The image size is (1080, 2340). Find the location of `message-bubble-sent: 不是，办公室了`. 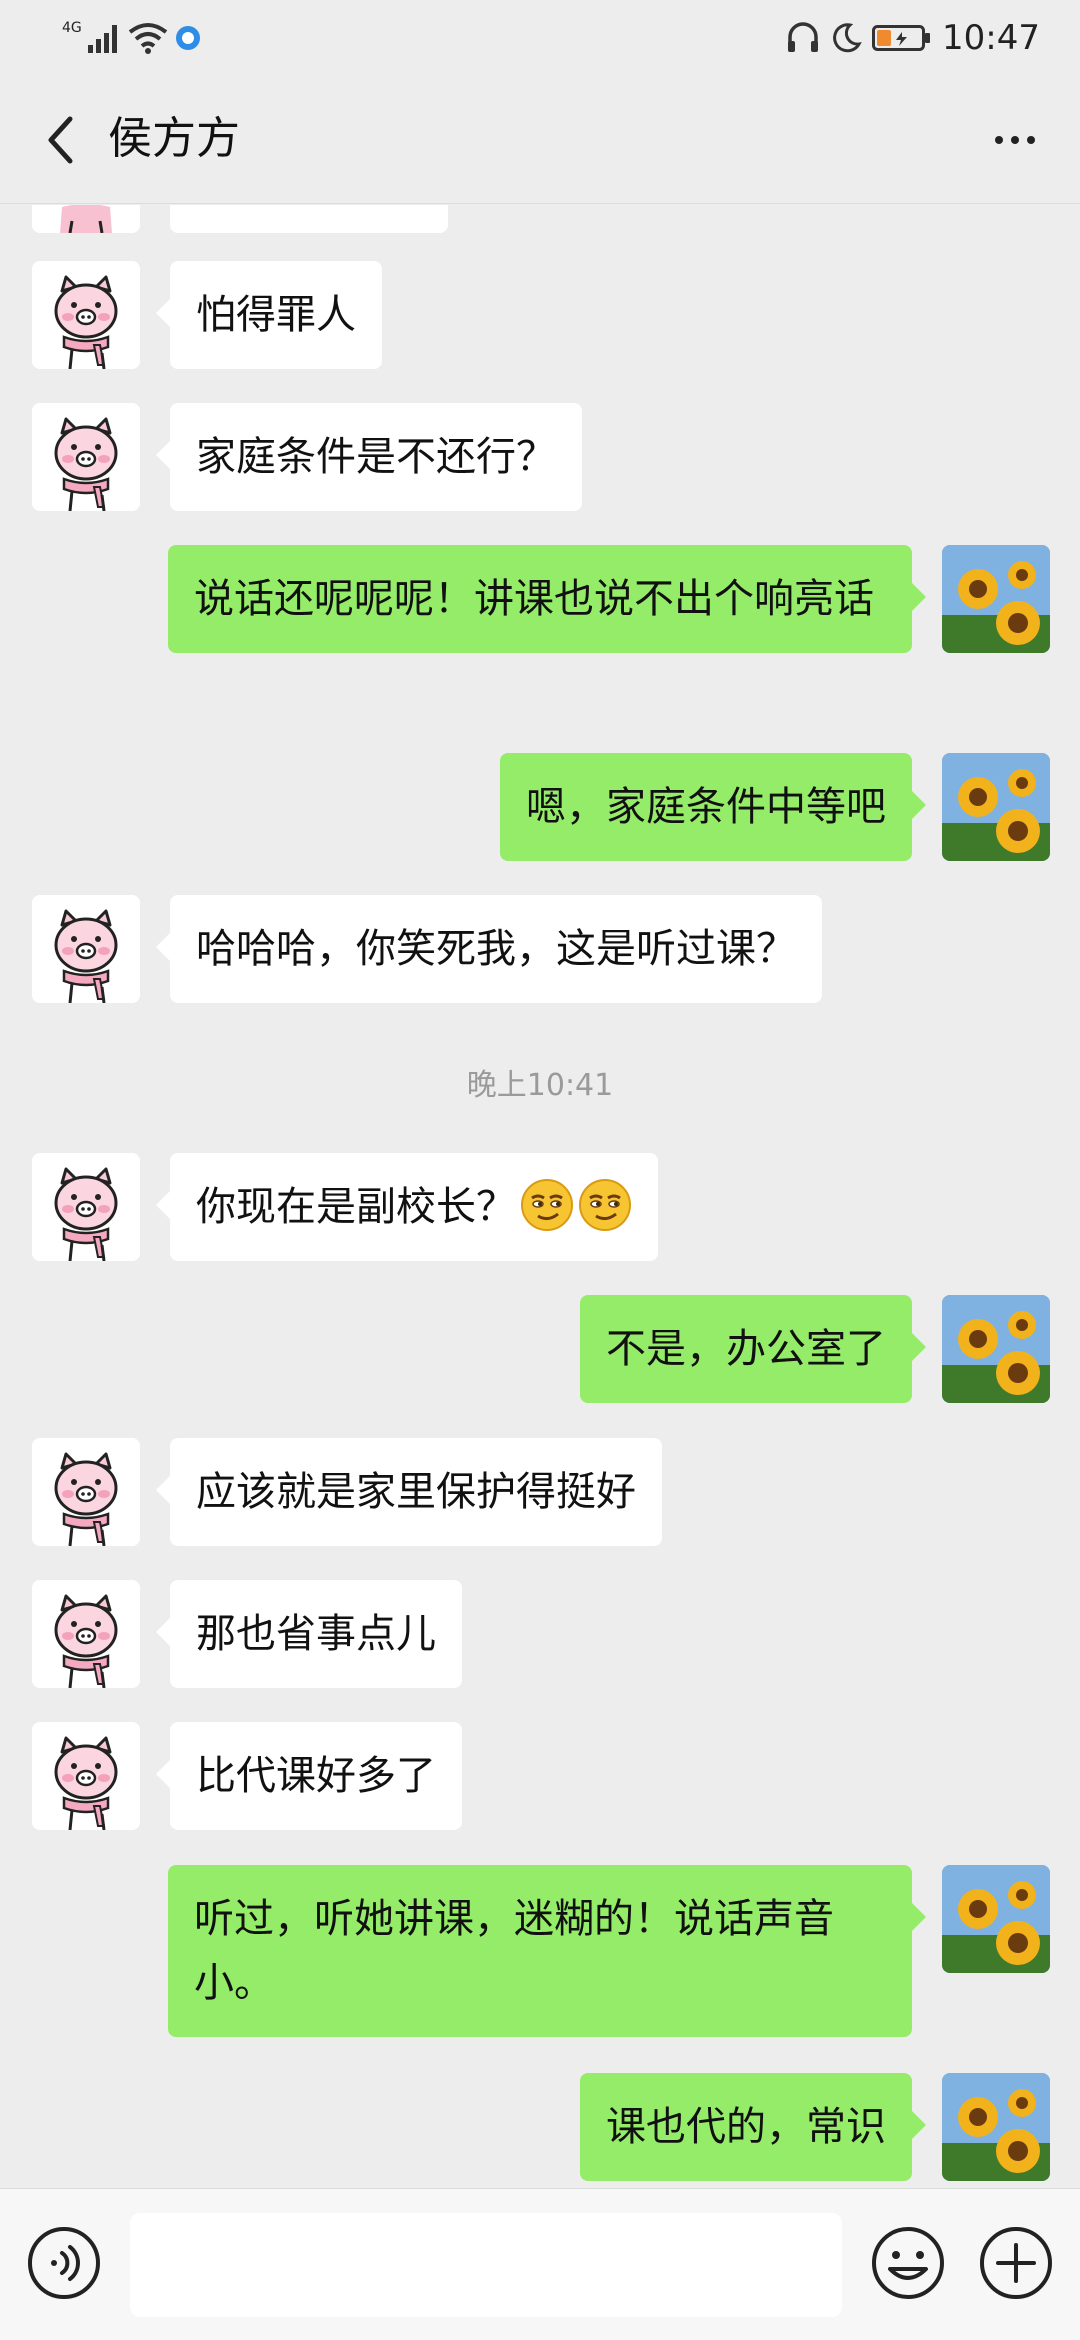

message-bubble-sent: 不是，办公室了 is located at coordinates (753, 1349).